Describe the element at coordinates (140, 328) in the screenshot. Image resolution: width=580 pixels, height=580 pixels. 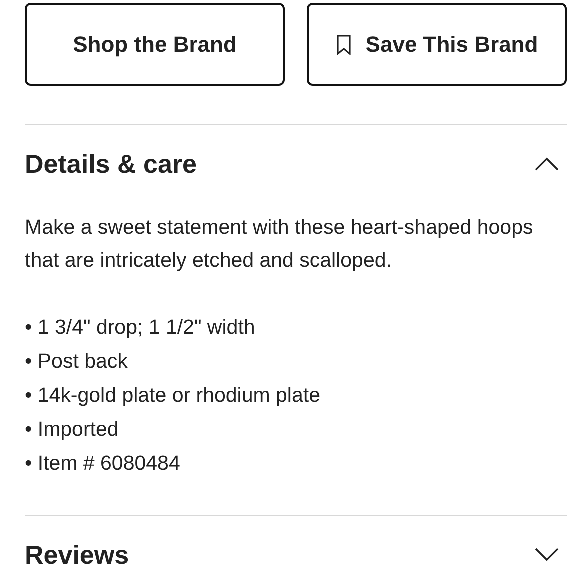
I see `detail-item: • 1 3/4" drop; 1 1/2" width` at that location.